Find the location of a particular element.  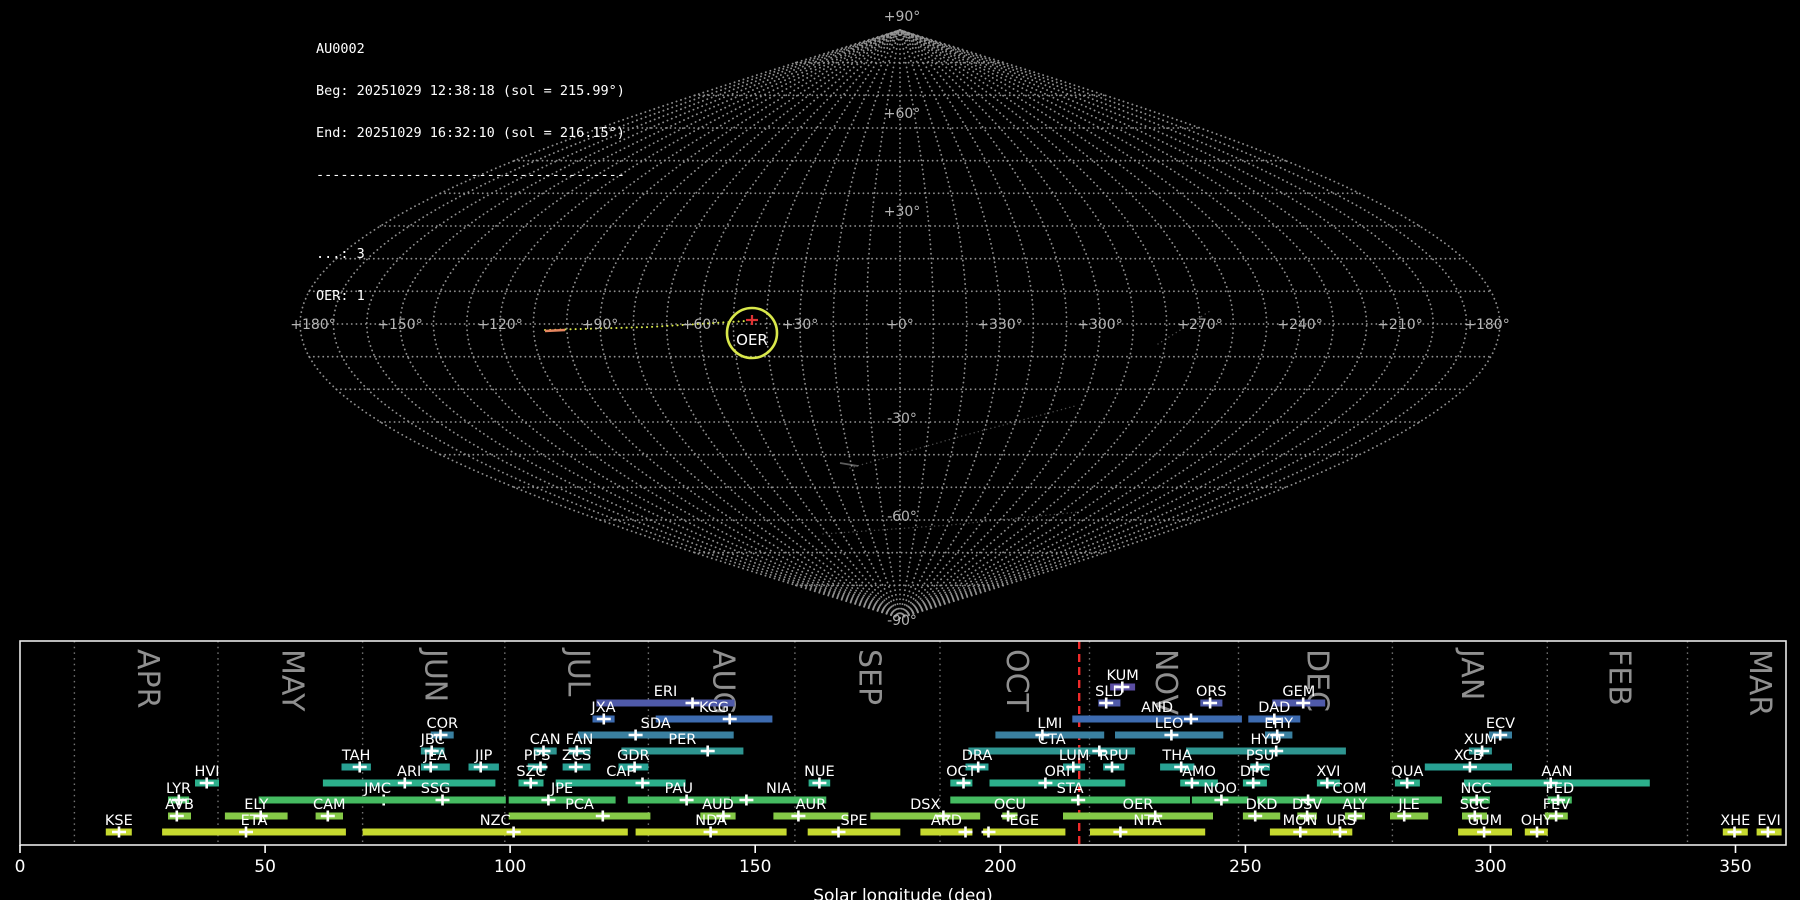

shower-code-label: NIA is located at coordinates (778, 789).